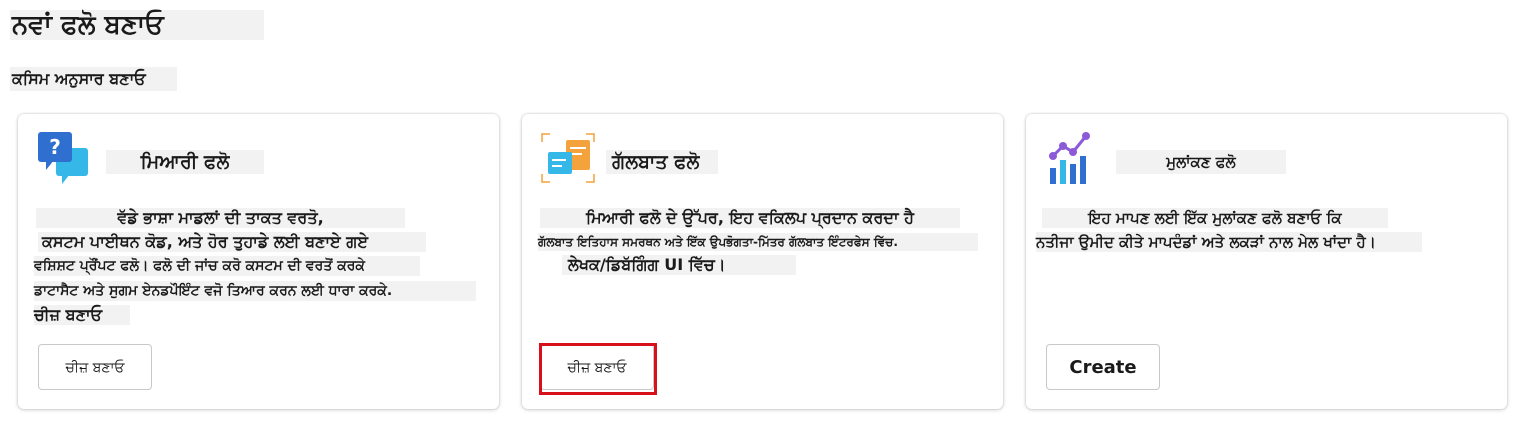 The height and width of the screenshot is (421, 1519). I want to click on standard-flow-title: ਮਿਆਰੀ ਫਲੋ, so click(185, 162).